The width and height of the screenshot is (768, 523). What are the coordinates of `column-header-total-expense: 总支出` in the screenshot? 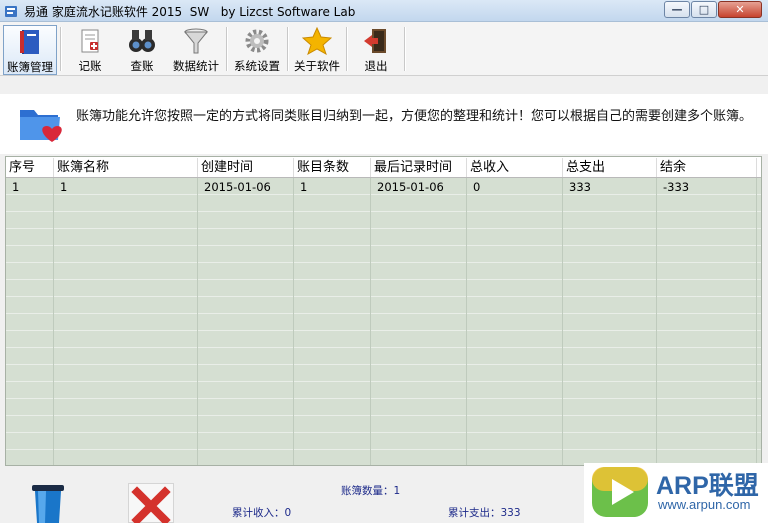 It's located at (610, 167).